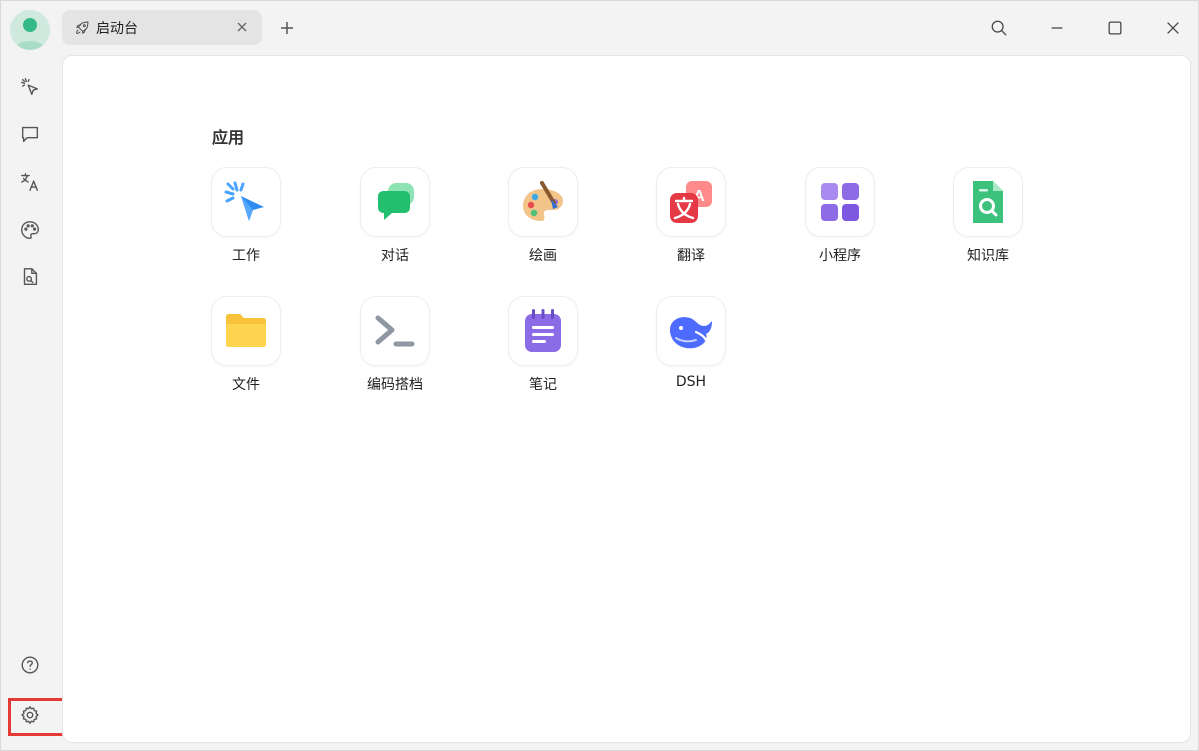  What do you see at coordinates (30, 30) in the screenshot?
I see `avatar` at bounding box center [30, 30].